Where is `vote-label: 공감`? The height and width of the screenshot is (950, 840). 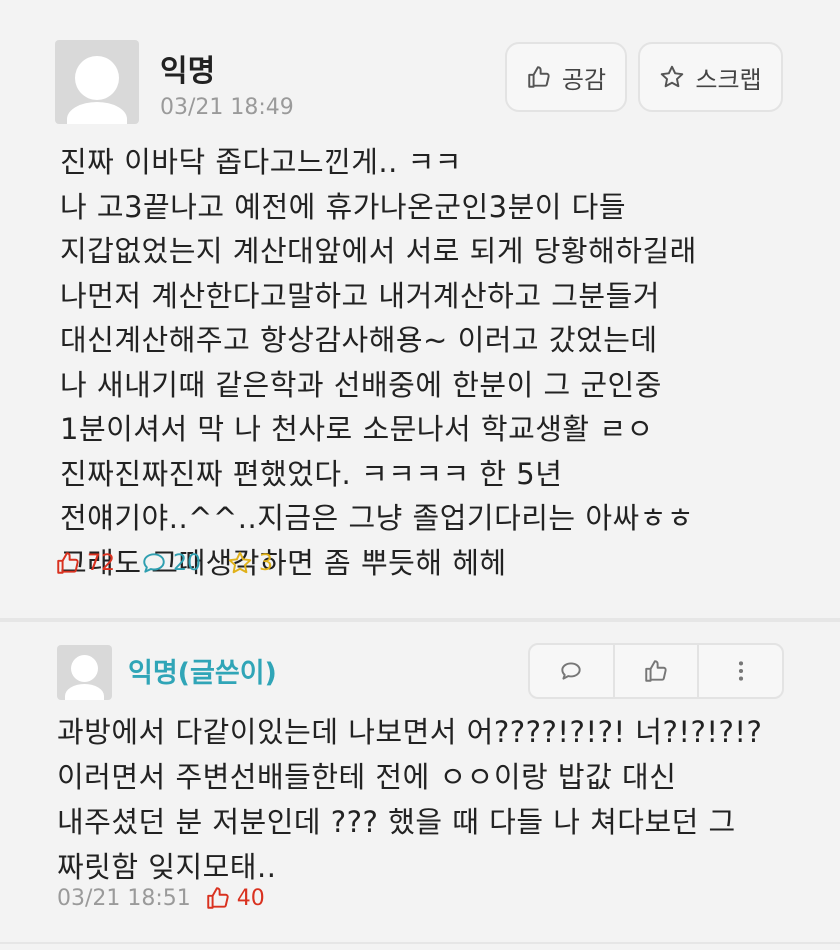
vote-label: 공감 is located at coordinates (584, 79).